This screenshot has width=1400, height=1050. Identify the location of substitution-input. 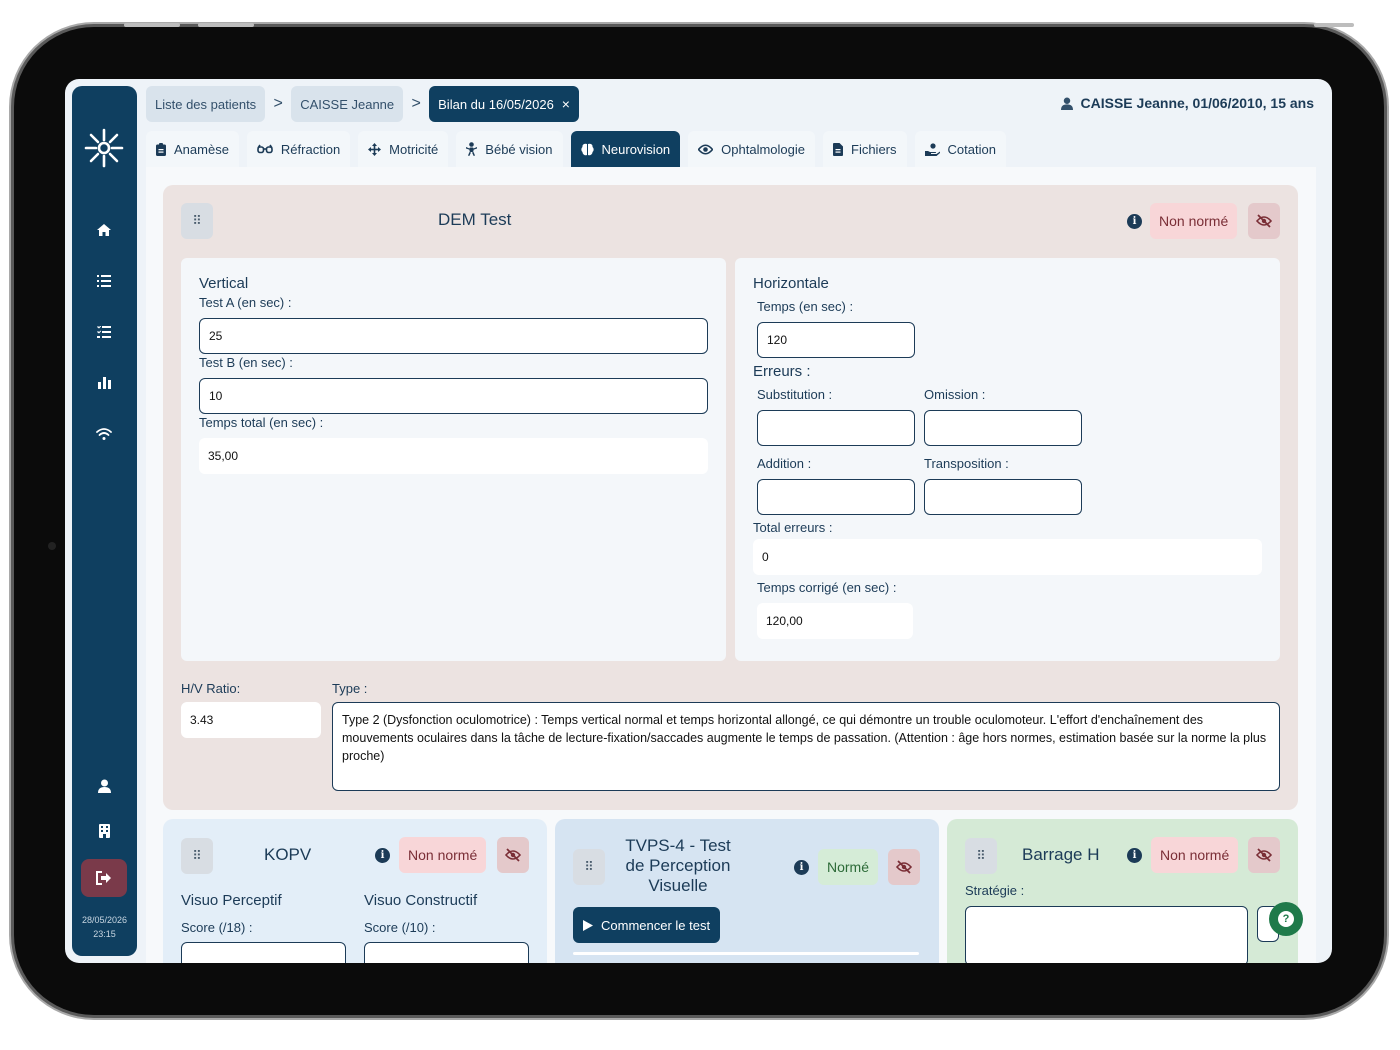
(836, 428).